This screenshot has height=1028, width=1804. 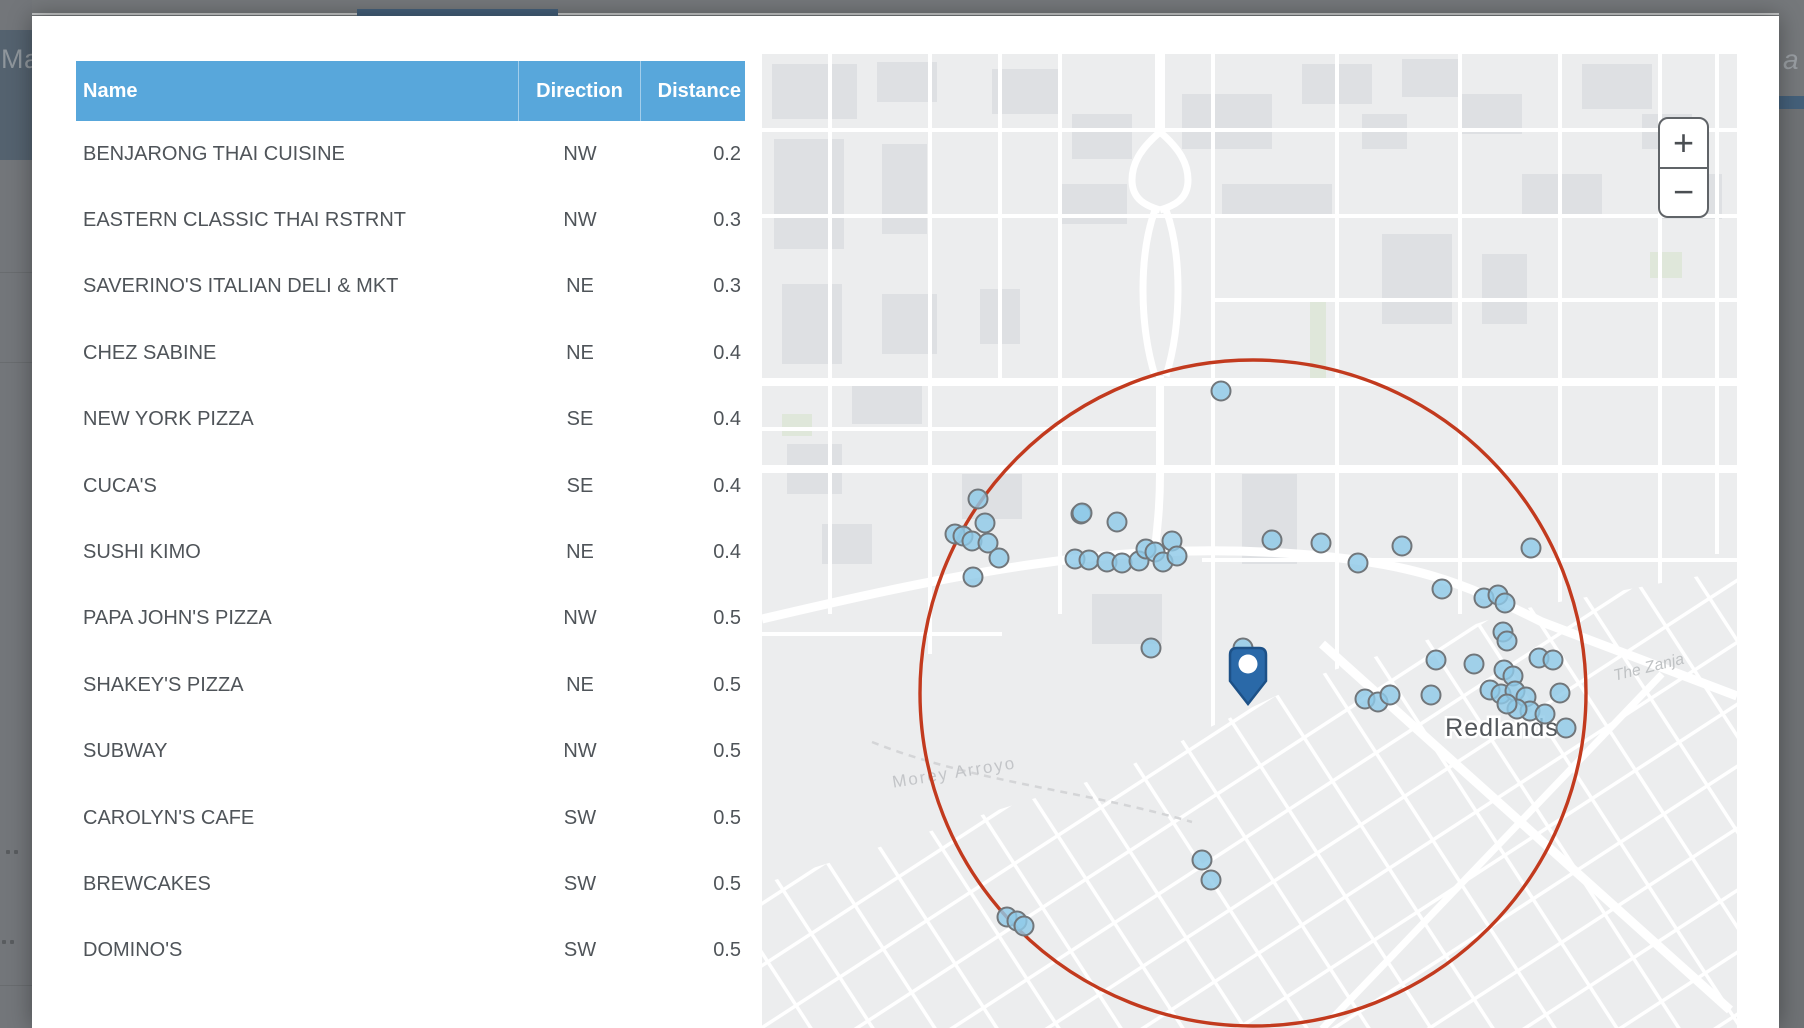 I want to click on column-header-direction: Direction, so click(x=579, y=91).